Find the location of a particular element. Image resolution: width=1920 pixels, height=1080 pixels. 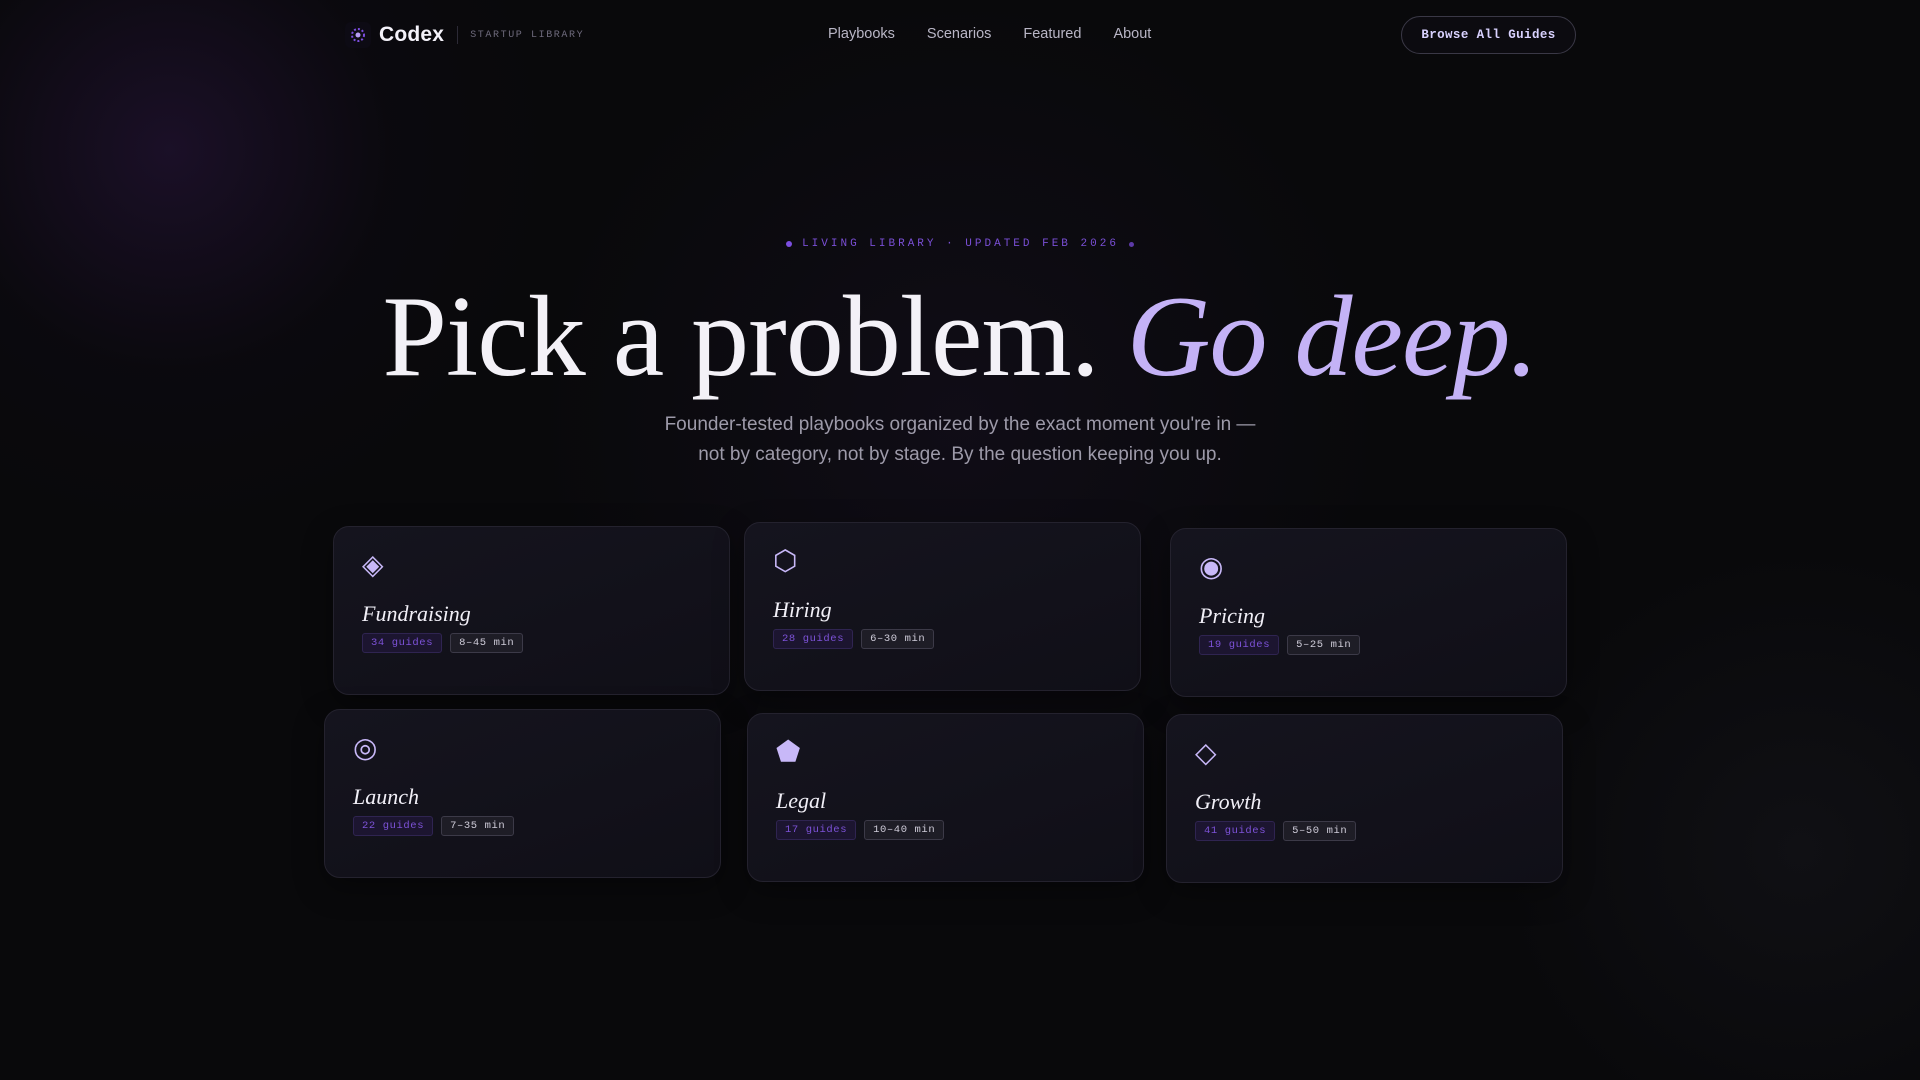

eyebrow-text: LIVING LIBRARY · UPDATED FEB 2026 is located at coordinates (960, 244).